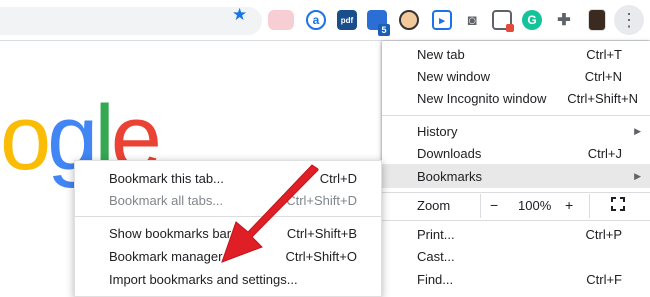 The image size is (650, 297). Describe the element at coordinates (516, 234) in the screenshot. I see `menu-item-print: Print... Ctrl+P` at that location.